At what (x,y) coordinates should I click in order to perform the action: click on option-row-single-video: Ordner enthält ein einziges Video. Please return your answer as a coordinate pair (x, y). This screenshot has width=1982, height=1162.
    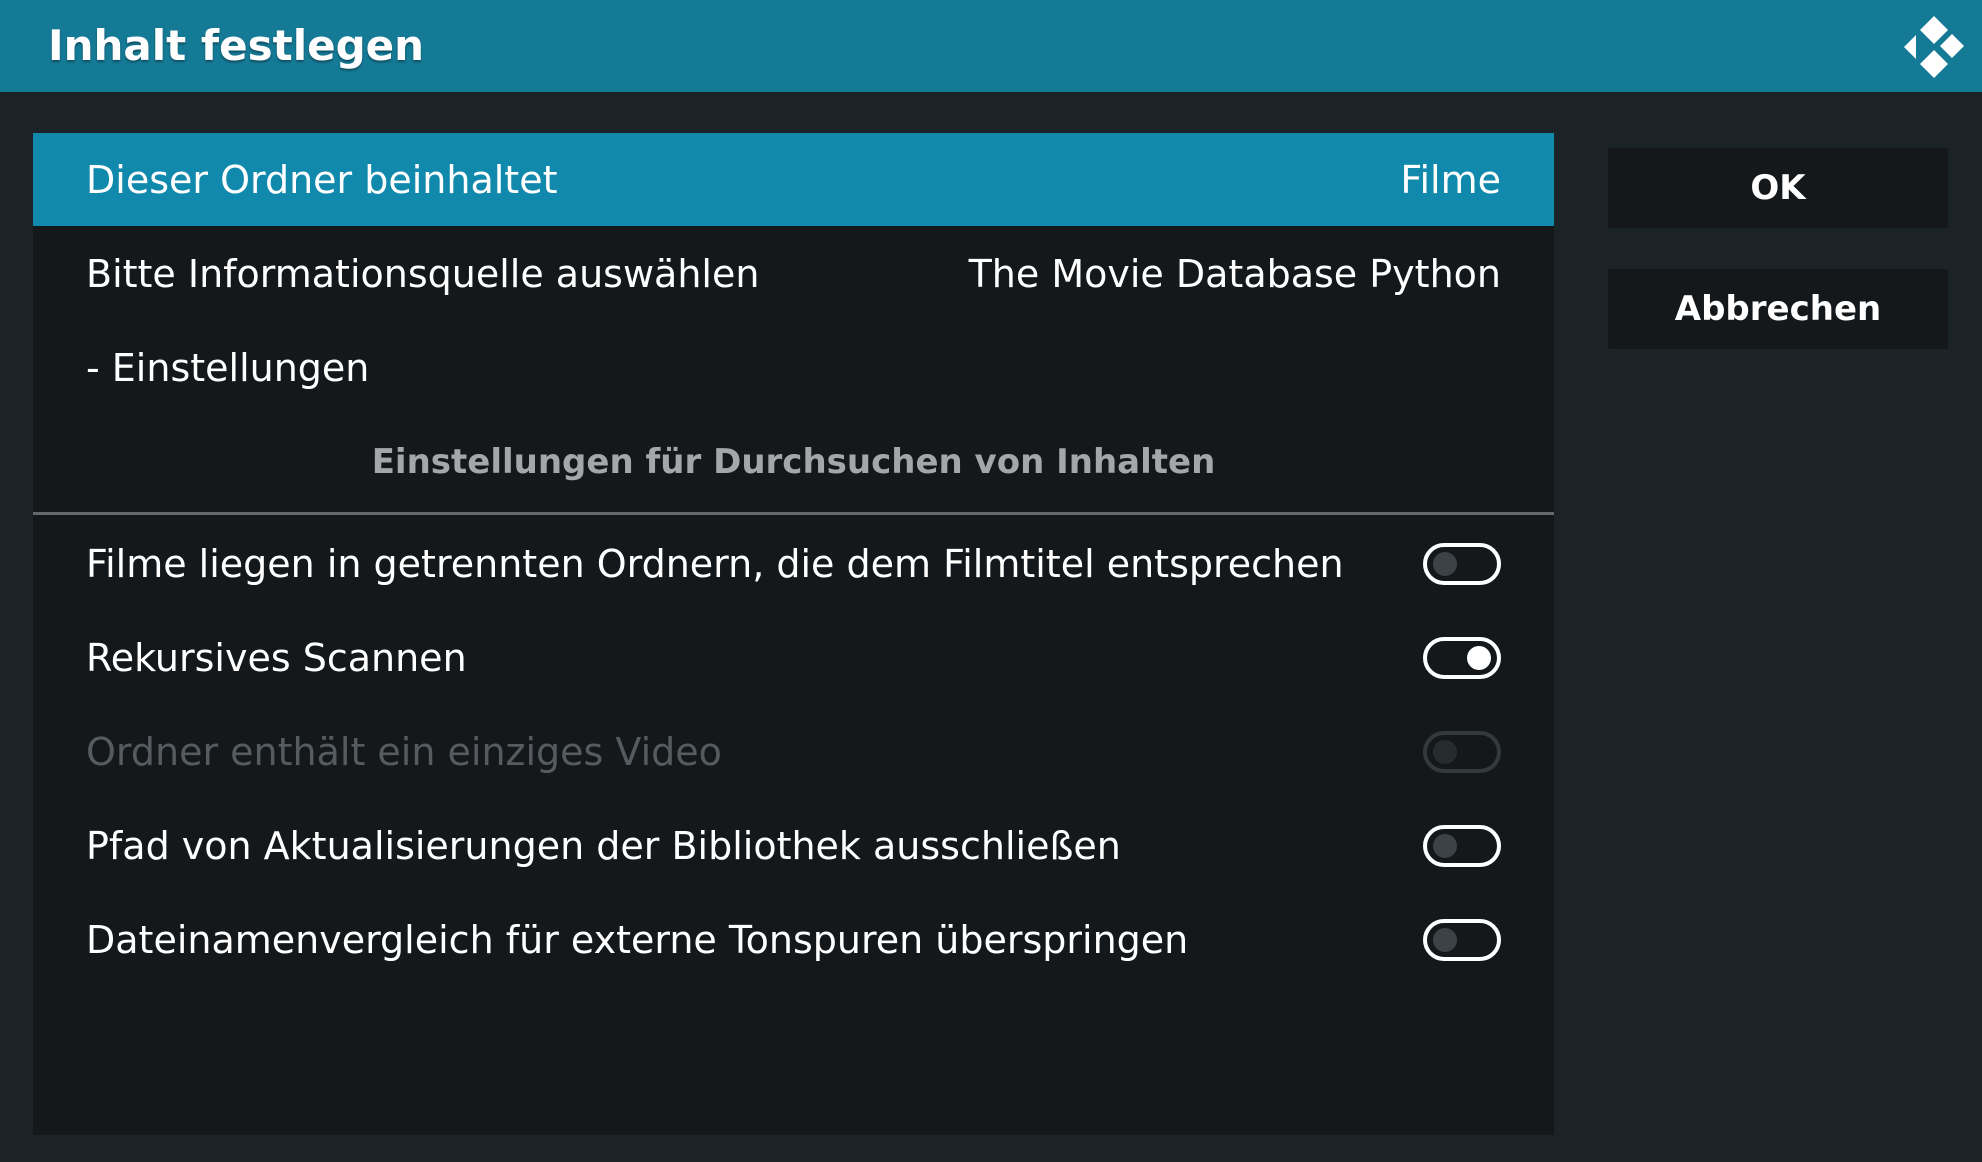
    Looking at the image, I should click on (793, 751).